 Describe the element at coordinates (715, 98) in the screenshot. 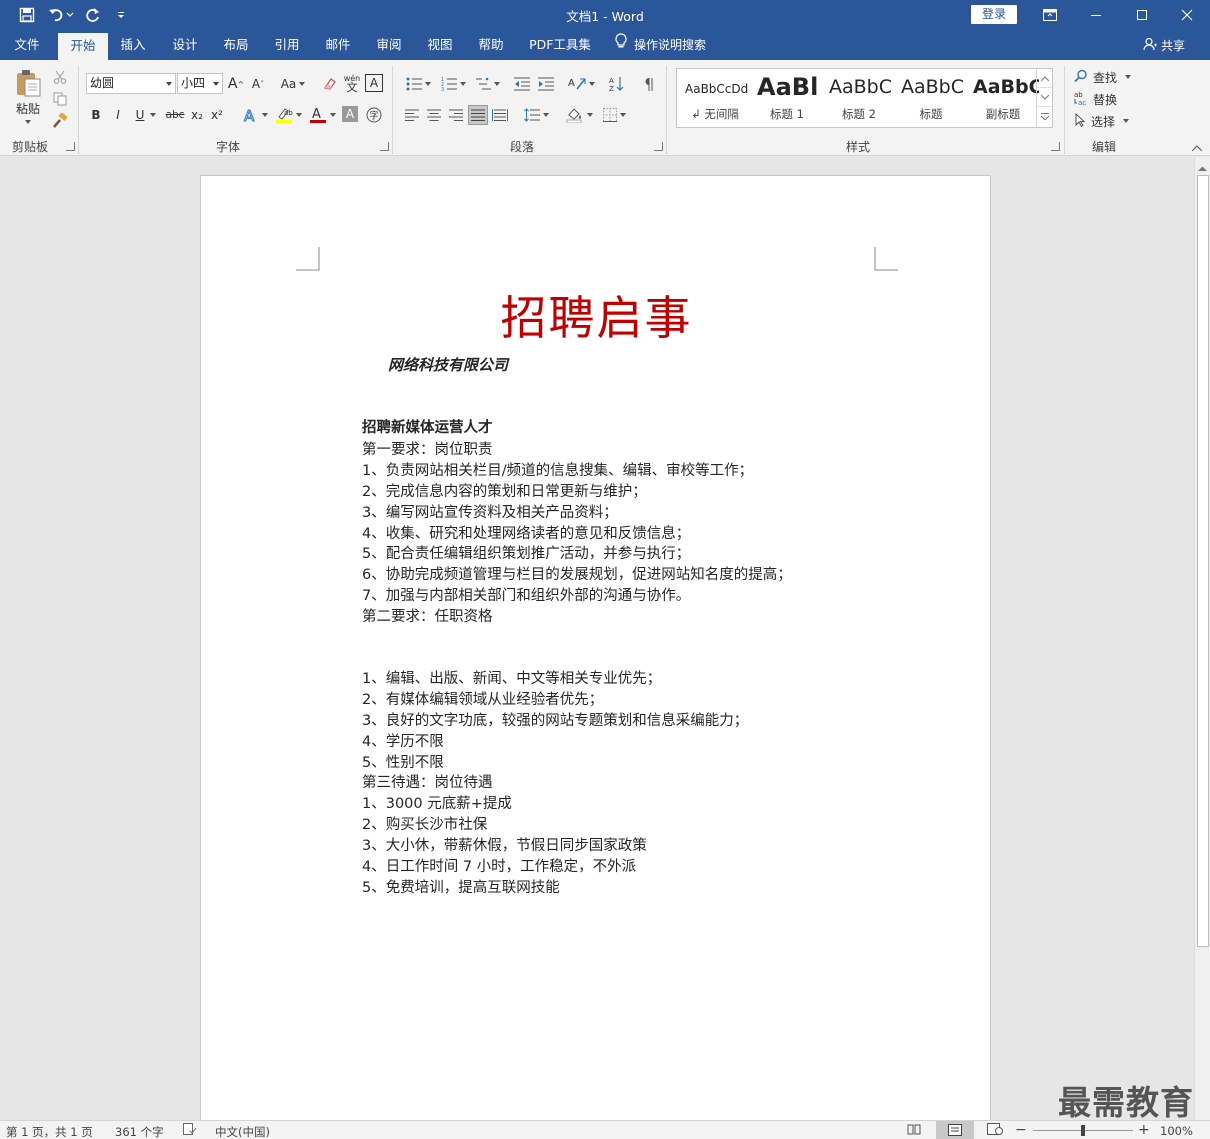

I see `style-no-spacing: AaBbCcDd ↲ 无间隔` at that location.